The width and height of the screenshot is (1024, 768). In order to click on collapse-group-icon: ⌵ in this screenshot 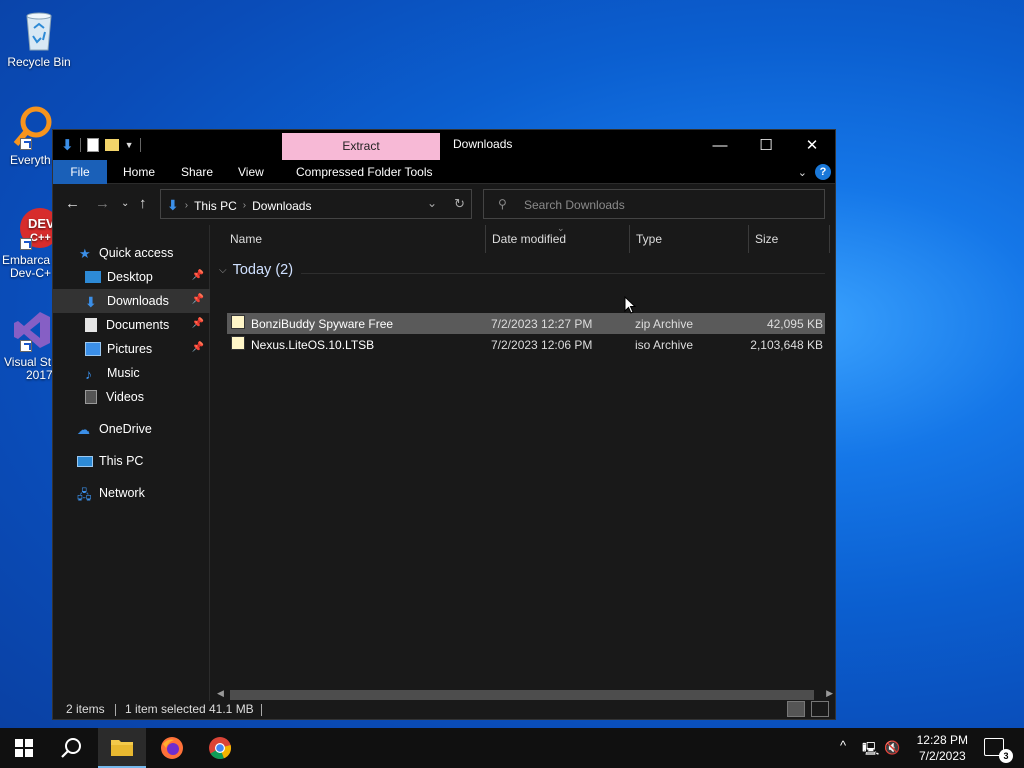, I will do `click(223, 270)`.